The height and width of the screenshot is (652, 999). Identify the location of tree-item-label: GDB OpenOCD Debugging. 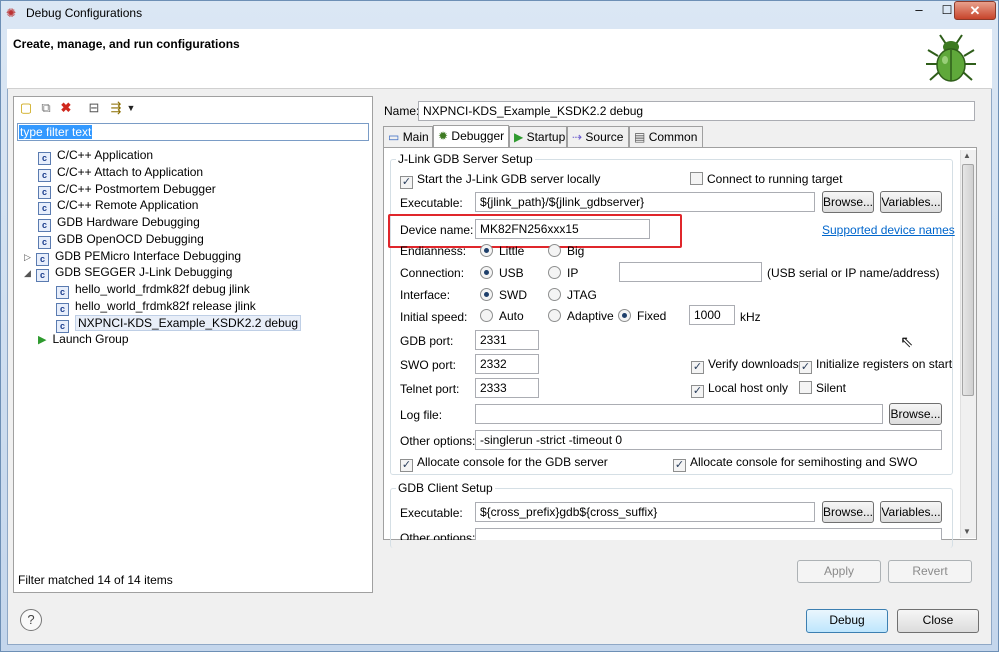
(130, 239).